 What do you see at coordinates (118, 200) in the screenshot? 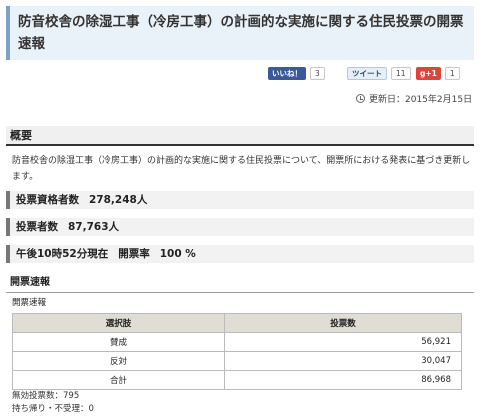
I see `eligible-voters-value: 278,248人` at bounding box center [118, 200].